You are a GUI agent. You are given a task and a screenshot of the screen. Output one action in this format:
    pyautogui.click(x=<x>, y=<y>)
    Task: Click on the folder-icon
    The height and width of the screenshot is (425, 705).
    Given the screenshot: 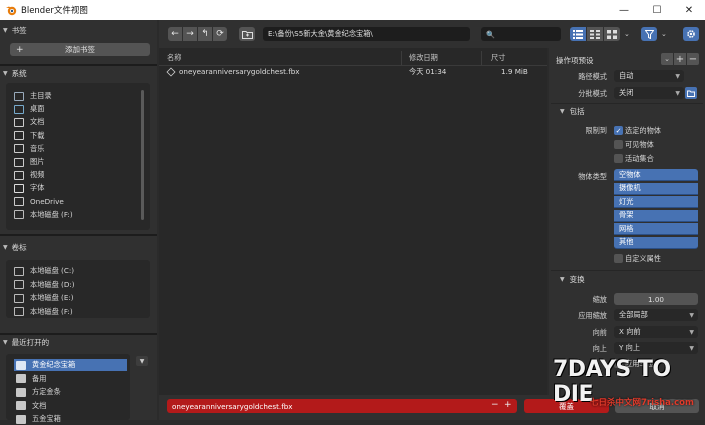 What is the action you would take?
    pyautogui.click(x=21, y=378)
    